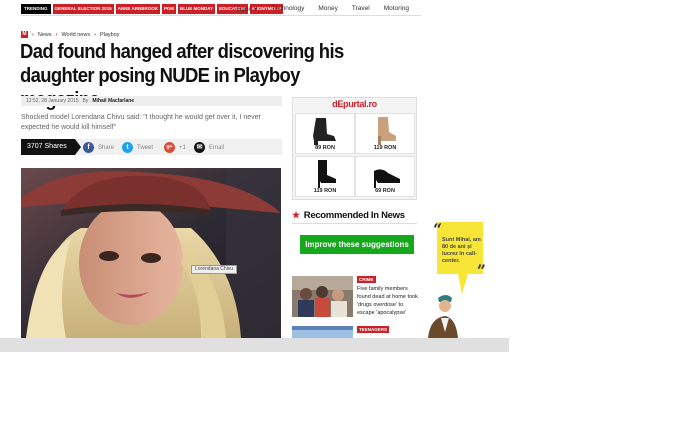  Describe the element at coordinates (463, 284) in the screenshot. I see `bubble-tail` at that location.